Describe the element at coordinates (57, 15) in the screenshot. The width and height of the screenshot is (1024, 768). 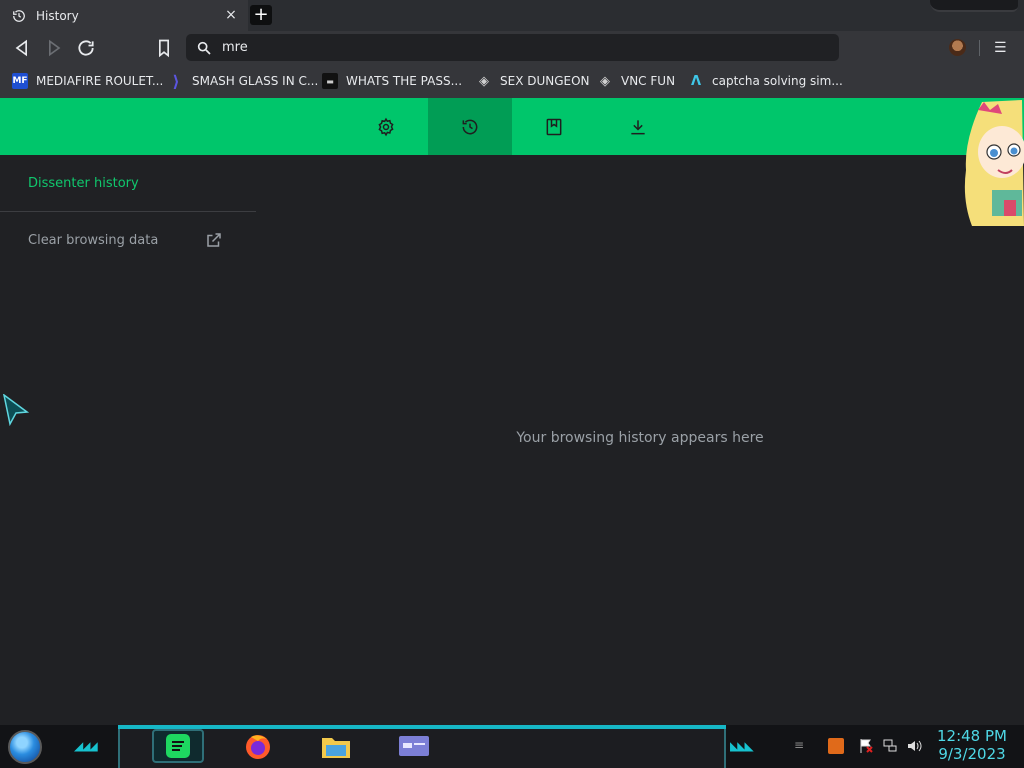
I see `tab-title: History` at that location.